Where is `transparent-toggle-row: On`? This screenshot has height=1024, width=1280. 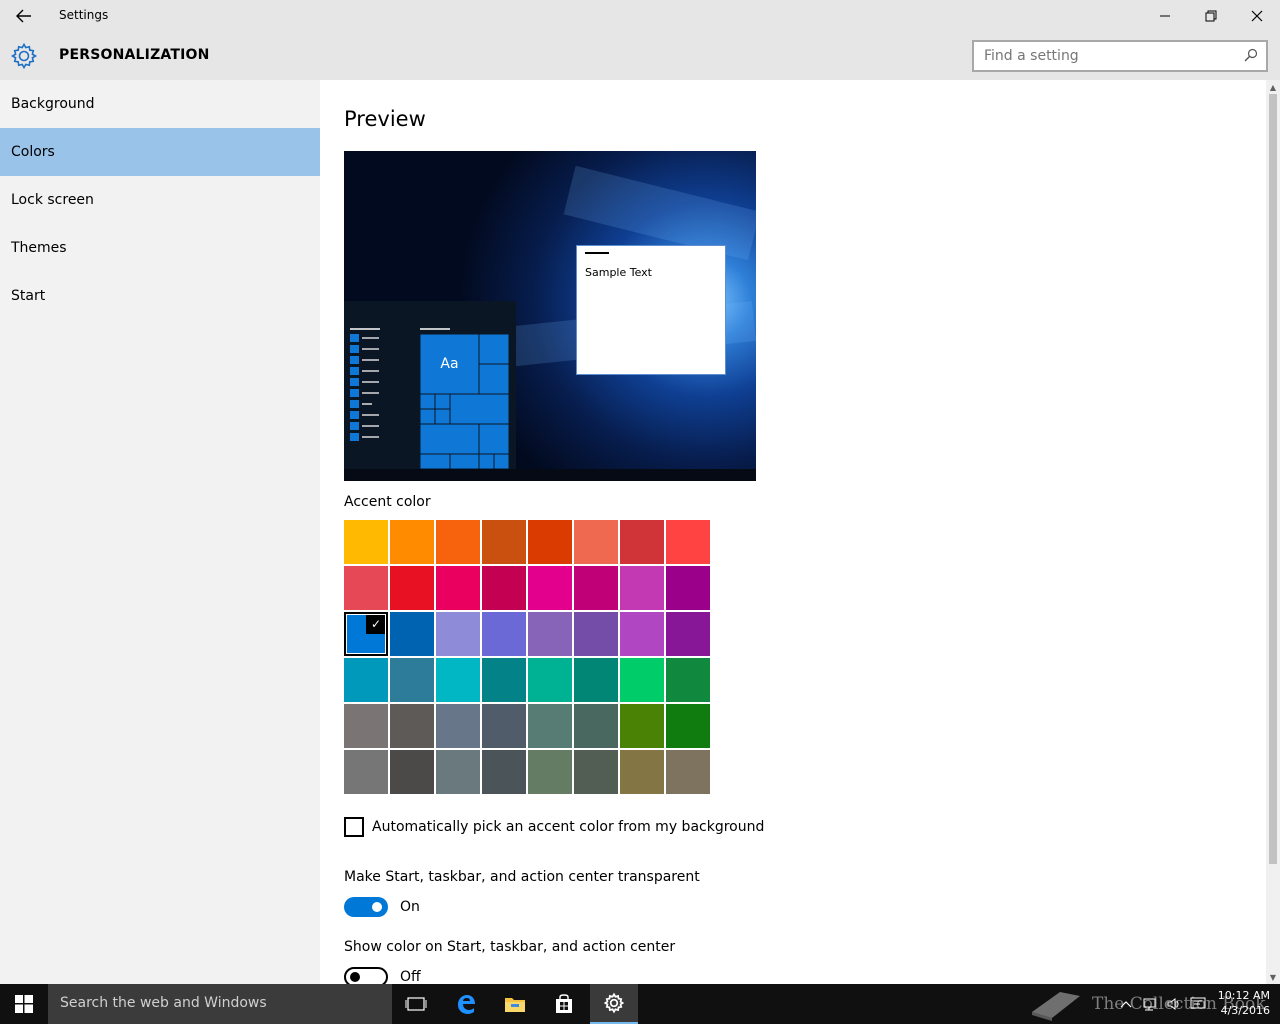
transparent-toggle-row: On is located at coordinates (382, 907).